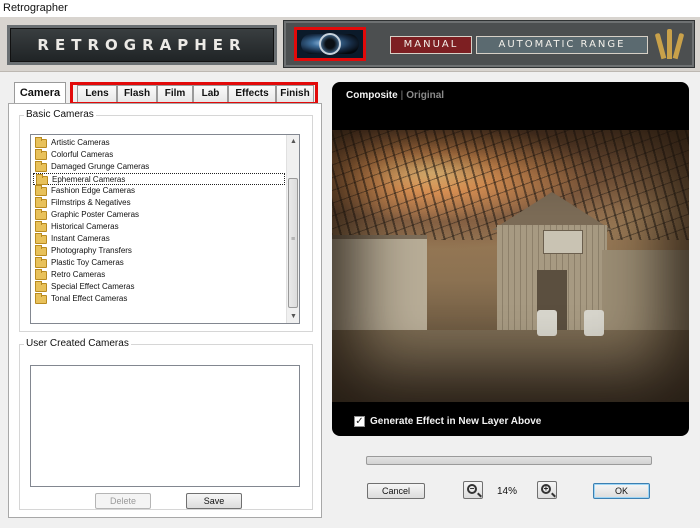 The height and width of the screenshot is (528, 700). What do you see at coordinates (194, 93) in the screenshot?
I see `tabs-highlight-box` at bounding box center [194, 93].